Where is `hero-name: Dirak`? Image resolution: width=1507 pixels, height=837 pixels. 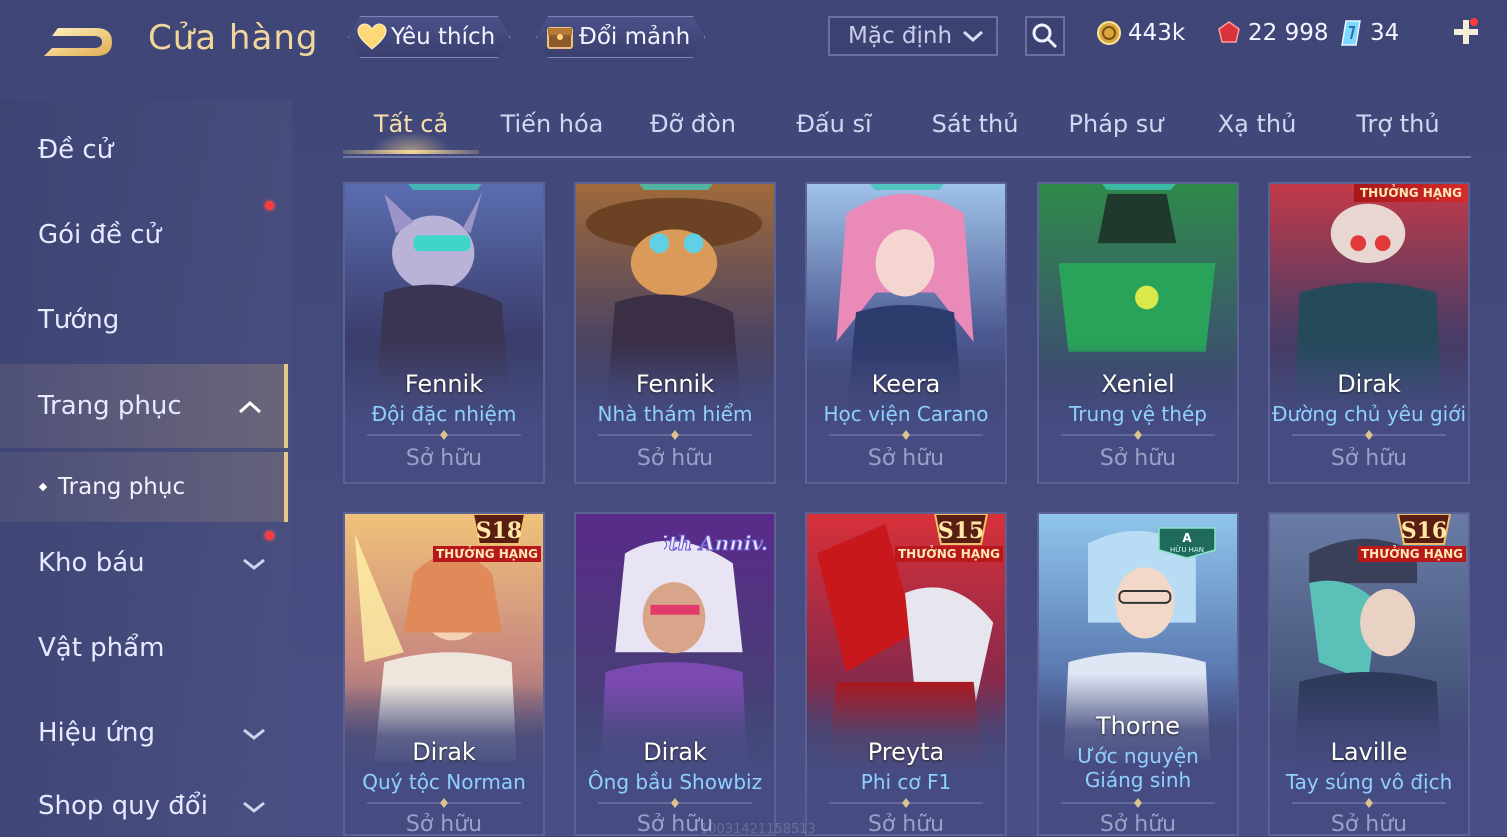
hero-name: Dirak is located at coordinates (444, 752).